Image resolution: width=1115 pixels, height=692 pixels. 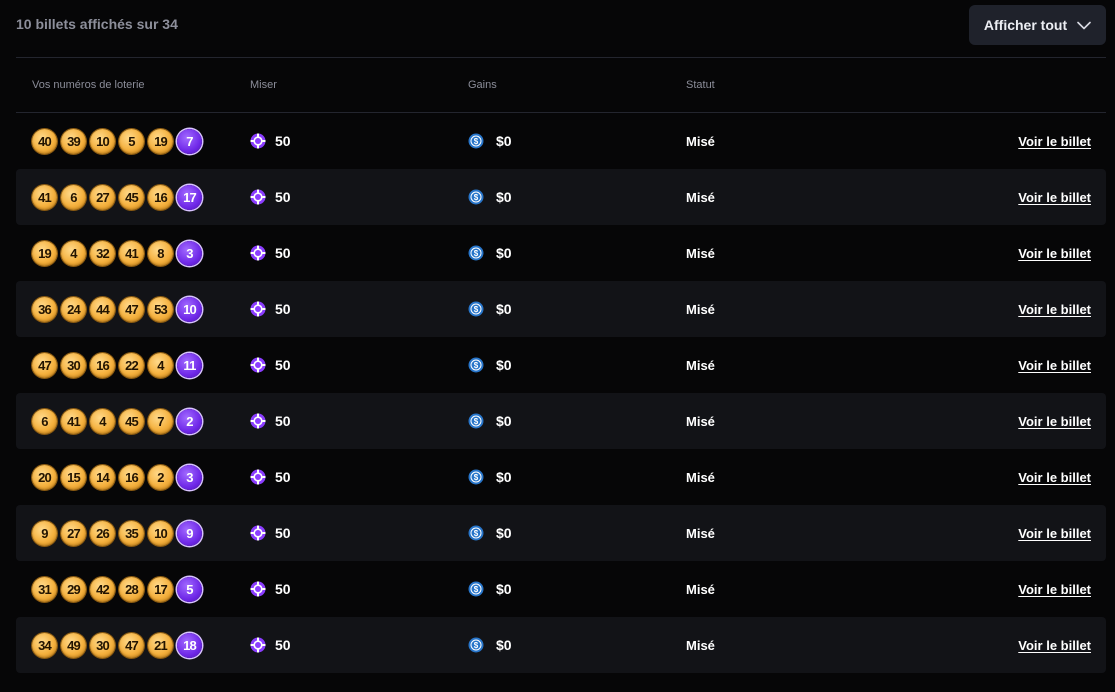 I want to click on lottery-numbers: 6 41 4 45 7 2, so click(x=117, y=421).